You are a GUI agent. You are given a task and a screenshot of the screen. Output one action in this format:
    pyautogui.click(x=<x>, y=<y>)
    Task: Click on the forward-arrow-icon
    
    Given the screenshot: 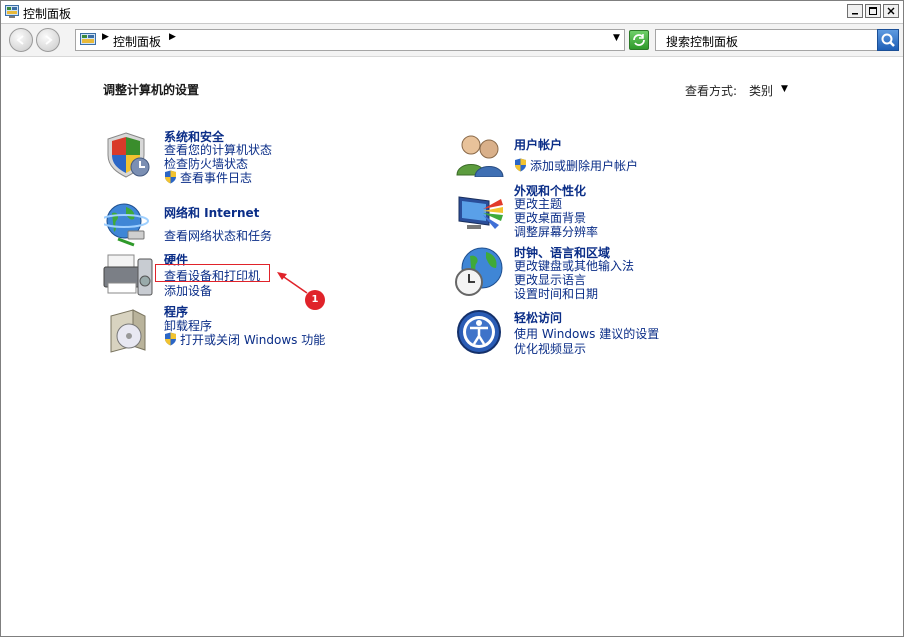 What is the action you would take?
    pyautogui.click(x=49, y=40)
    